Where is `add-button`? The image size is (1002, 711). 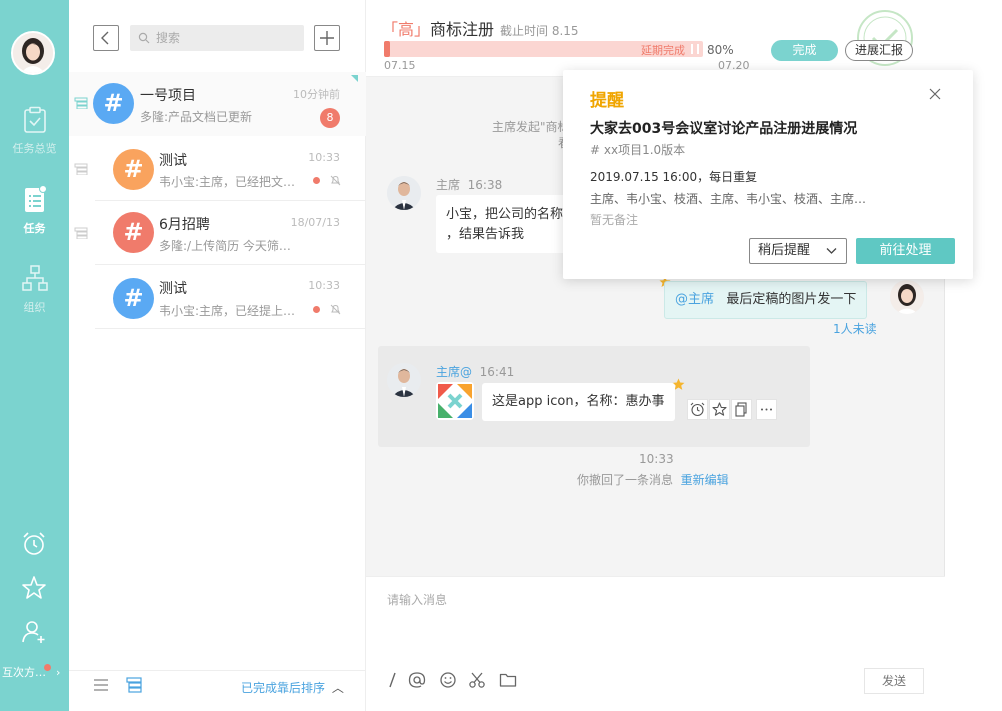
add-button is located at coordinates (327, 38).